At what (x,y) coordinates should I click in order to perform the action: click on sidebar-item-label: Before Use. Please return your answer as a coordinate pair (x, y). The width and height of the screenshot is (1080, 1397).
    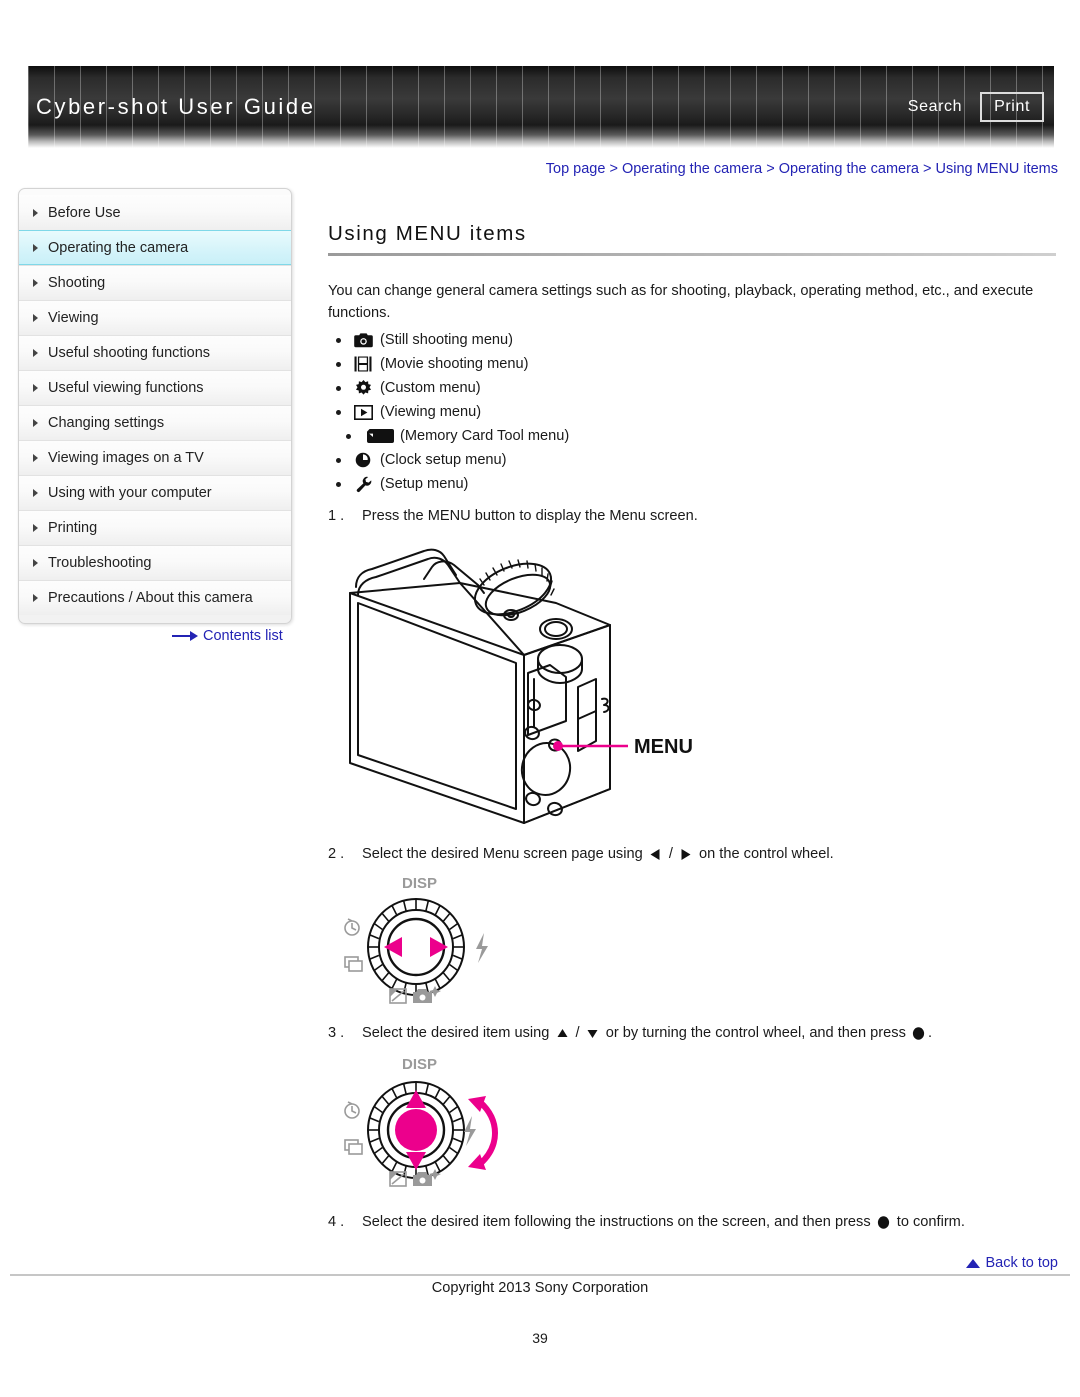
    Looking at the image, I should click on (84, 212).